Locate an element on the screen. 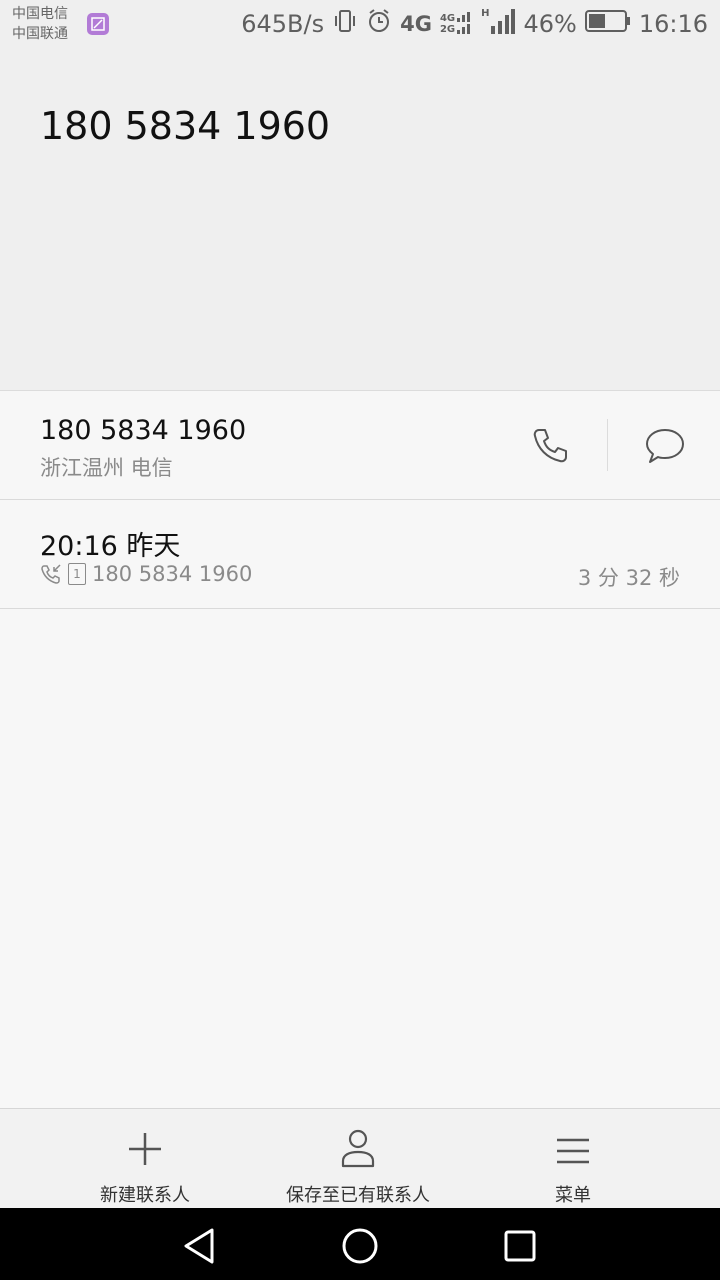 This screenshot has height=1280, width=720. save-to-existing-button: 保存至已有联系人 is located at coordinates (358, 1159).